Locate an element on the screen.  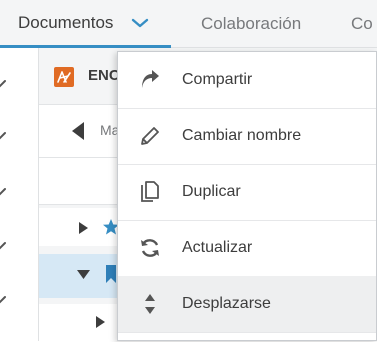
menu-item-cambiar-nombre: Cambiar nombre is located at coordinates (247, 136).